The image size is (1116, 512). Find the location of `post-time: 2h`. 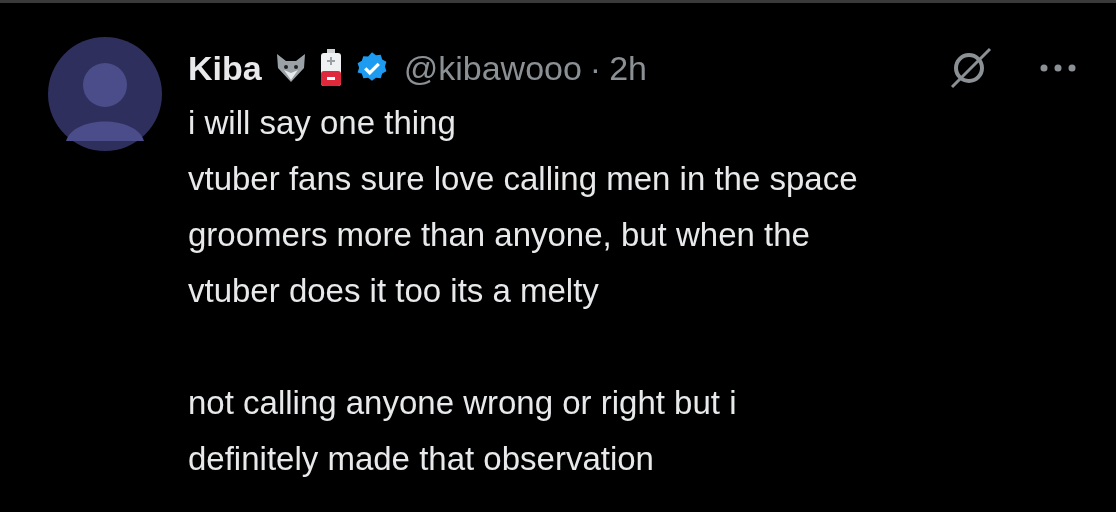

post-time: 2h is located at coordinates (628, 68).